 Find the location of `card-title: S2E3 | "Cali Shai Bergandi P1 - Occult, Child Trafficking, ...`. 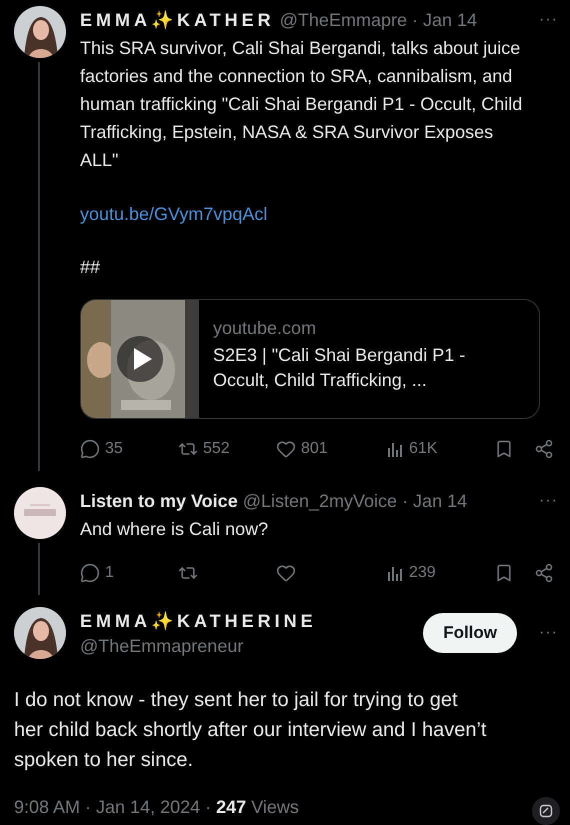

card-title: S2E3 | "Cali Shai Bergandi P1 - Occult, Child Trafficking, ... is located at coordinates (339, 368).